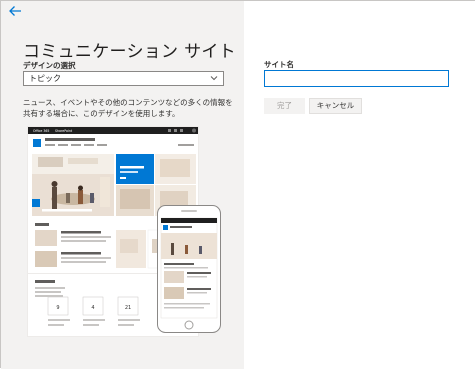 This screenshot has width=475, height=369. I want to click on design-selected-value: トピック, so click(45, 78).